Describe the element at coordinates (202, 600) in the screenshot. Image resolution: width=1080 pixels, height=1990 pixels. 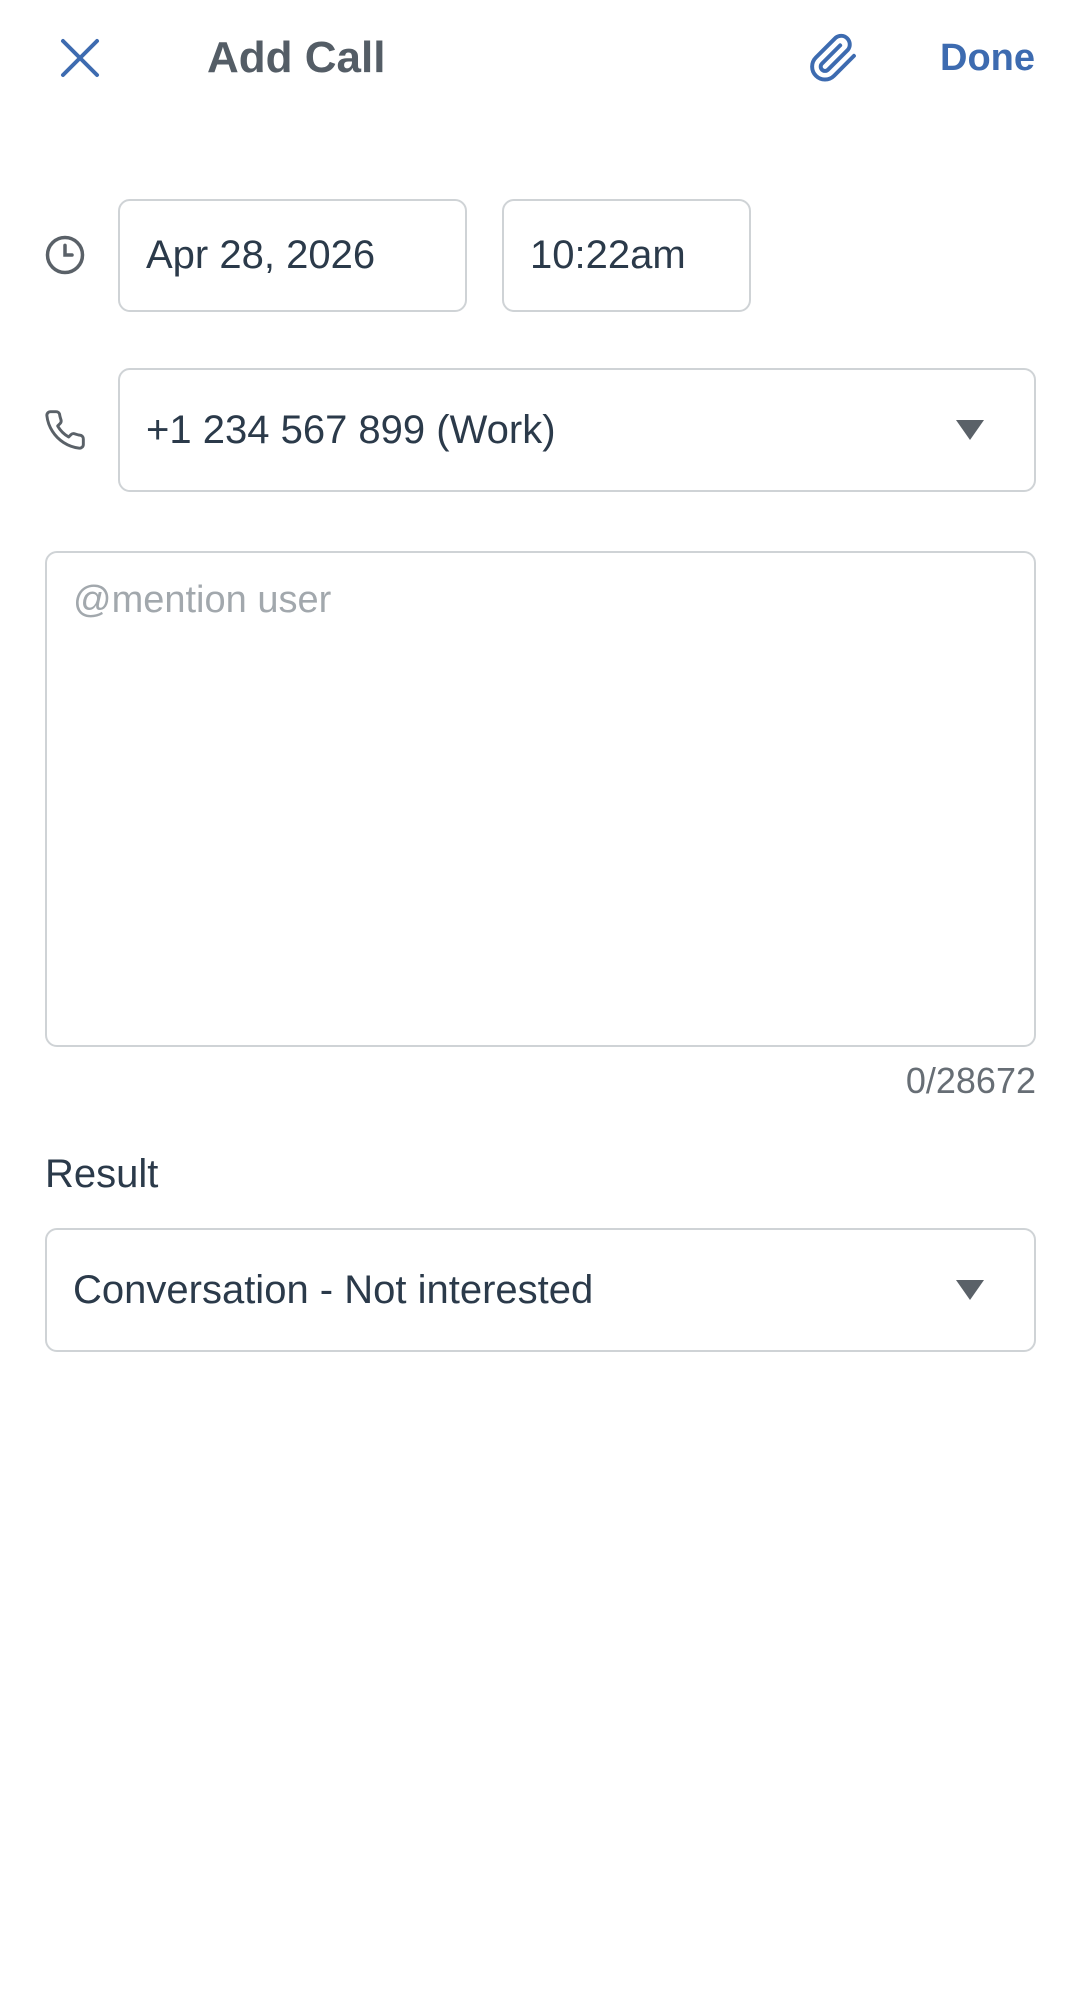
I see `notes-placeholder: @mention user` at that location.